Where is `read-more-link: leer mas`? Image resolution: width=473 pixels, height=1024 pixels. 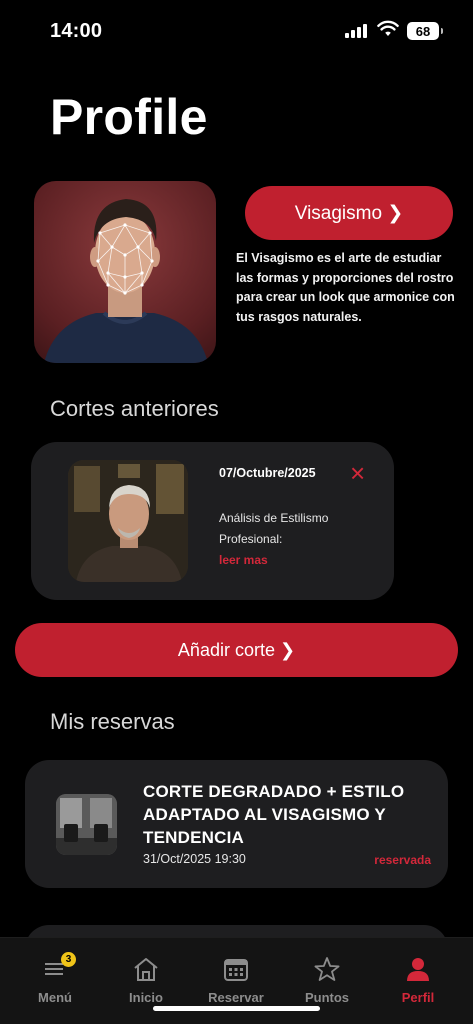 read-more-link: leer mas is located at coordinates (243, 560).